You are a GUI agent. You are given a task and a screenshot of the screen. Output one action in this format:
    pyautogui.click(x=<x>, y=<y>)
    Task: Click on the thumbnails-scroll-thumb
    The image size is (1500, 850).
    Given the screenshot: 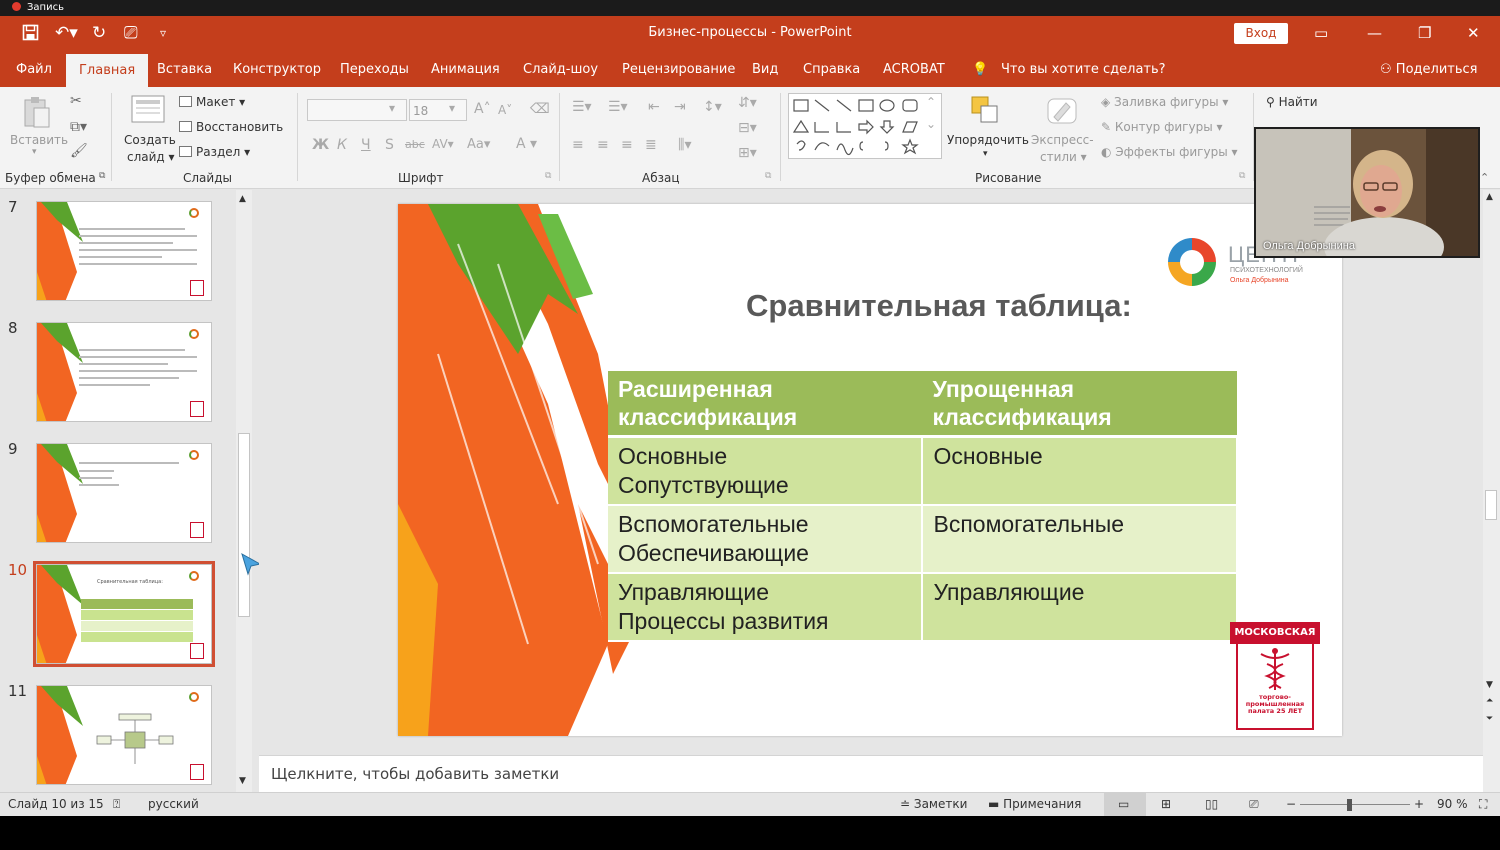 What is the action you would take?
    pyautogui.click(x=244, y=525)
    